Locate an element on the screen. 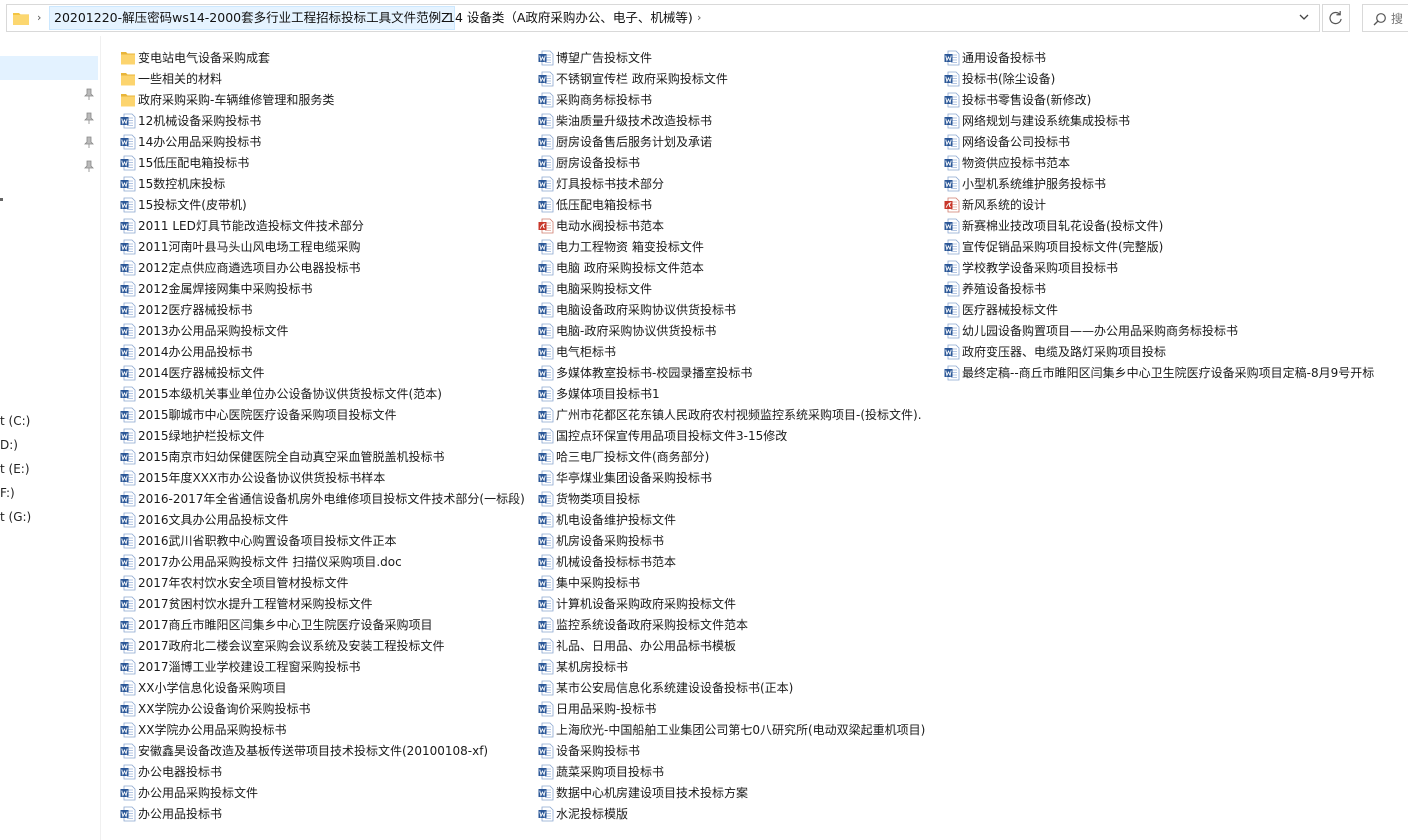  nav-drive-e: t (E:) is located at coordinates (15, 469).